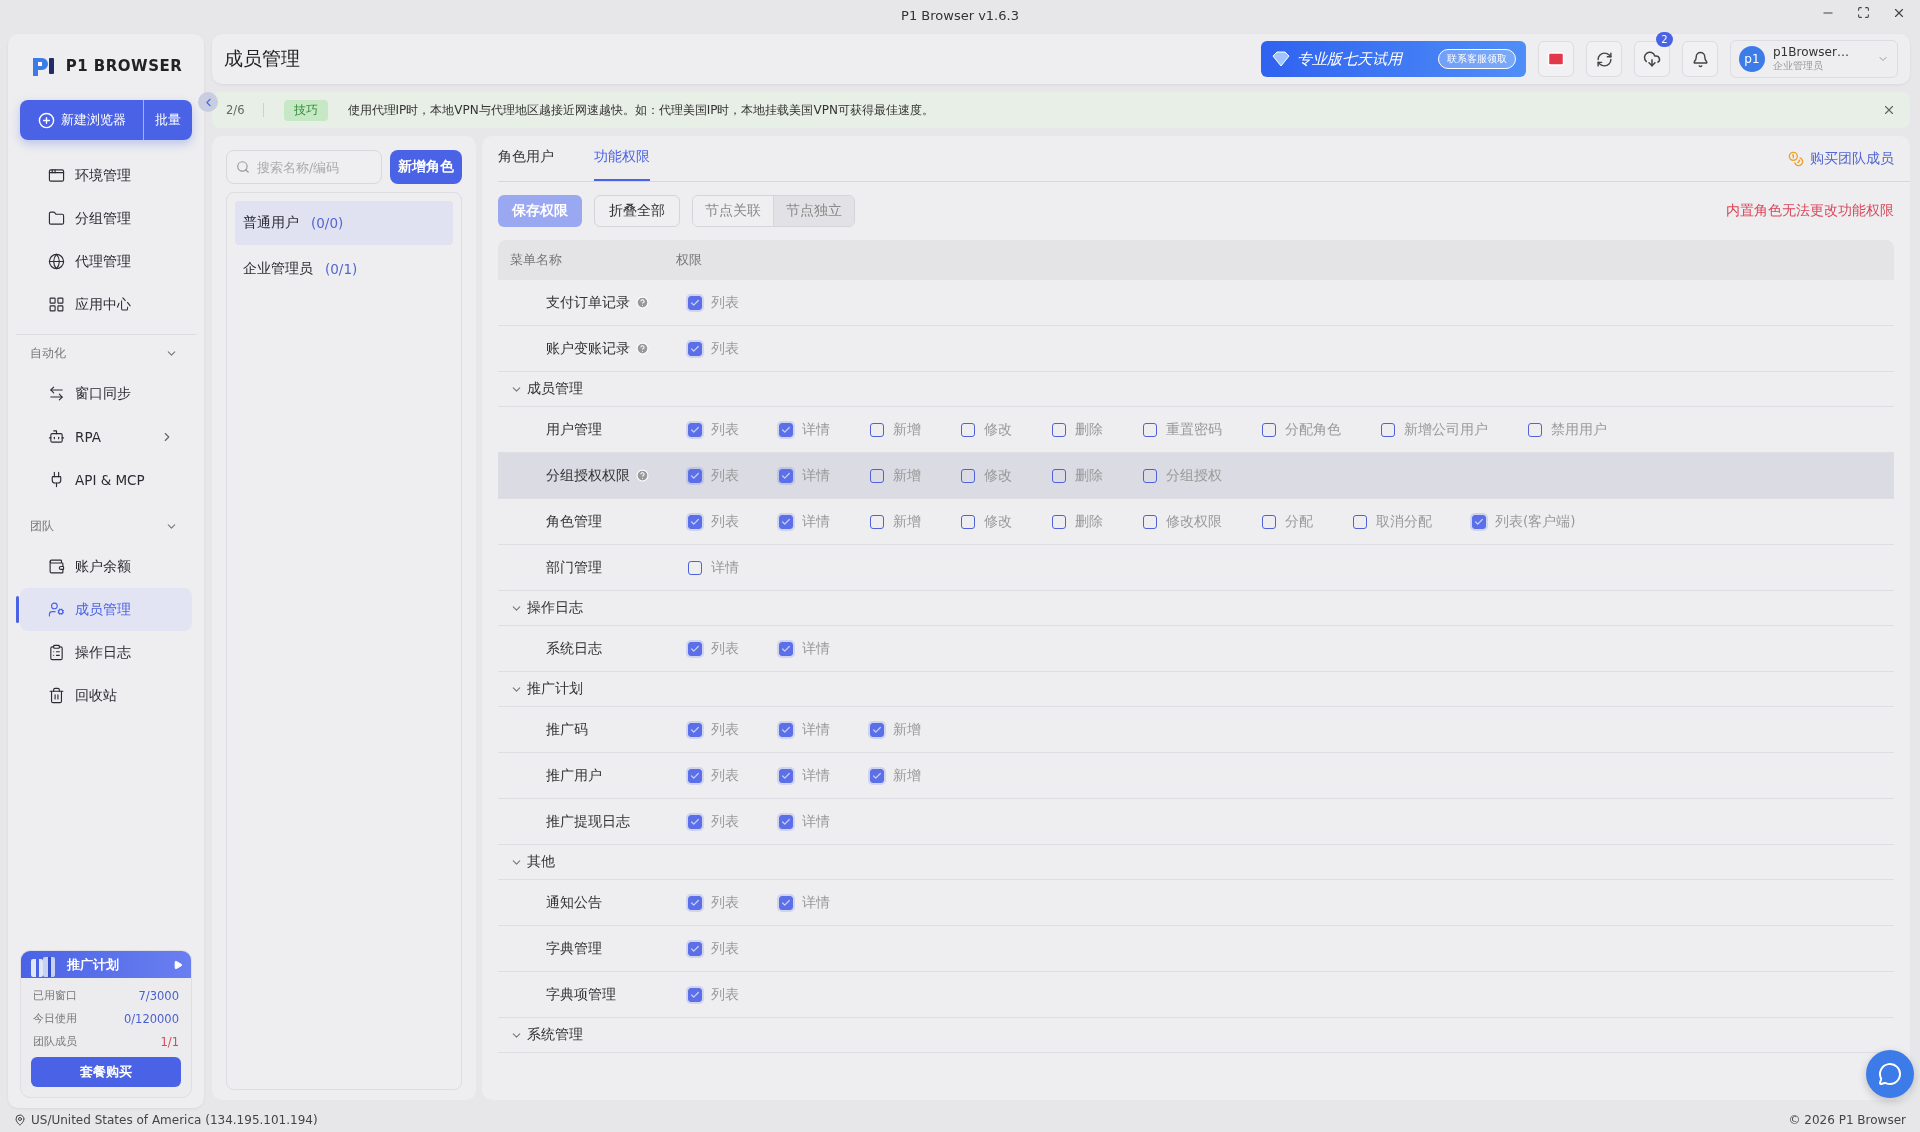 Image resolution: width=1920 pixels, height=1132 pixels. I want to click on sidebar-item: API & MCP, so click(106, 479).